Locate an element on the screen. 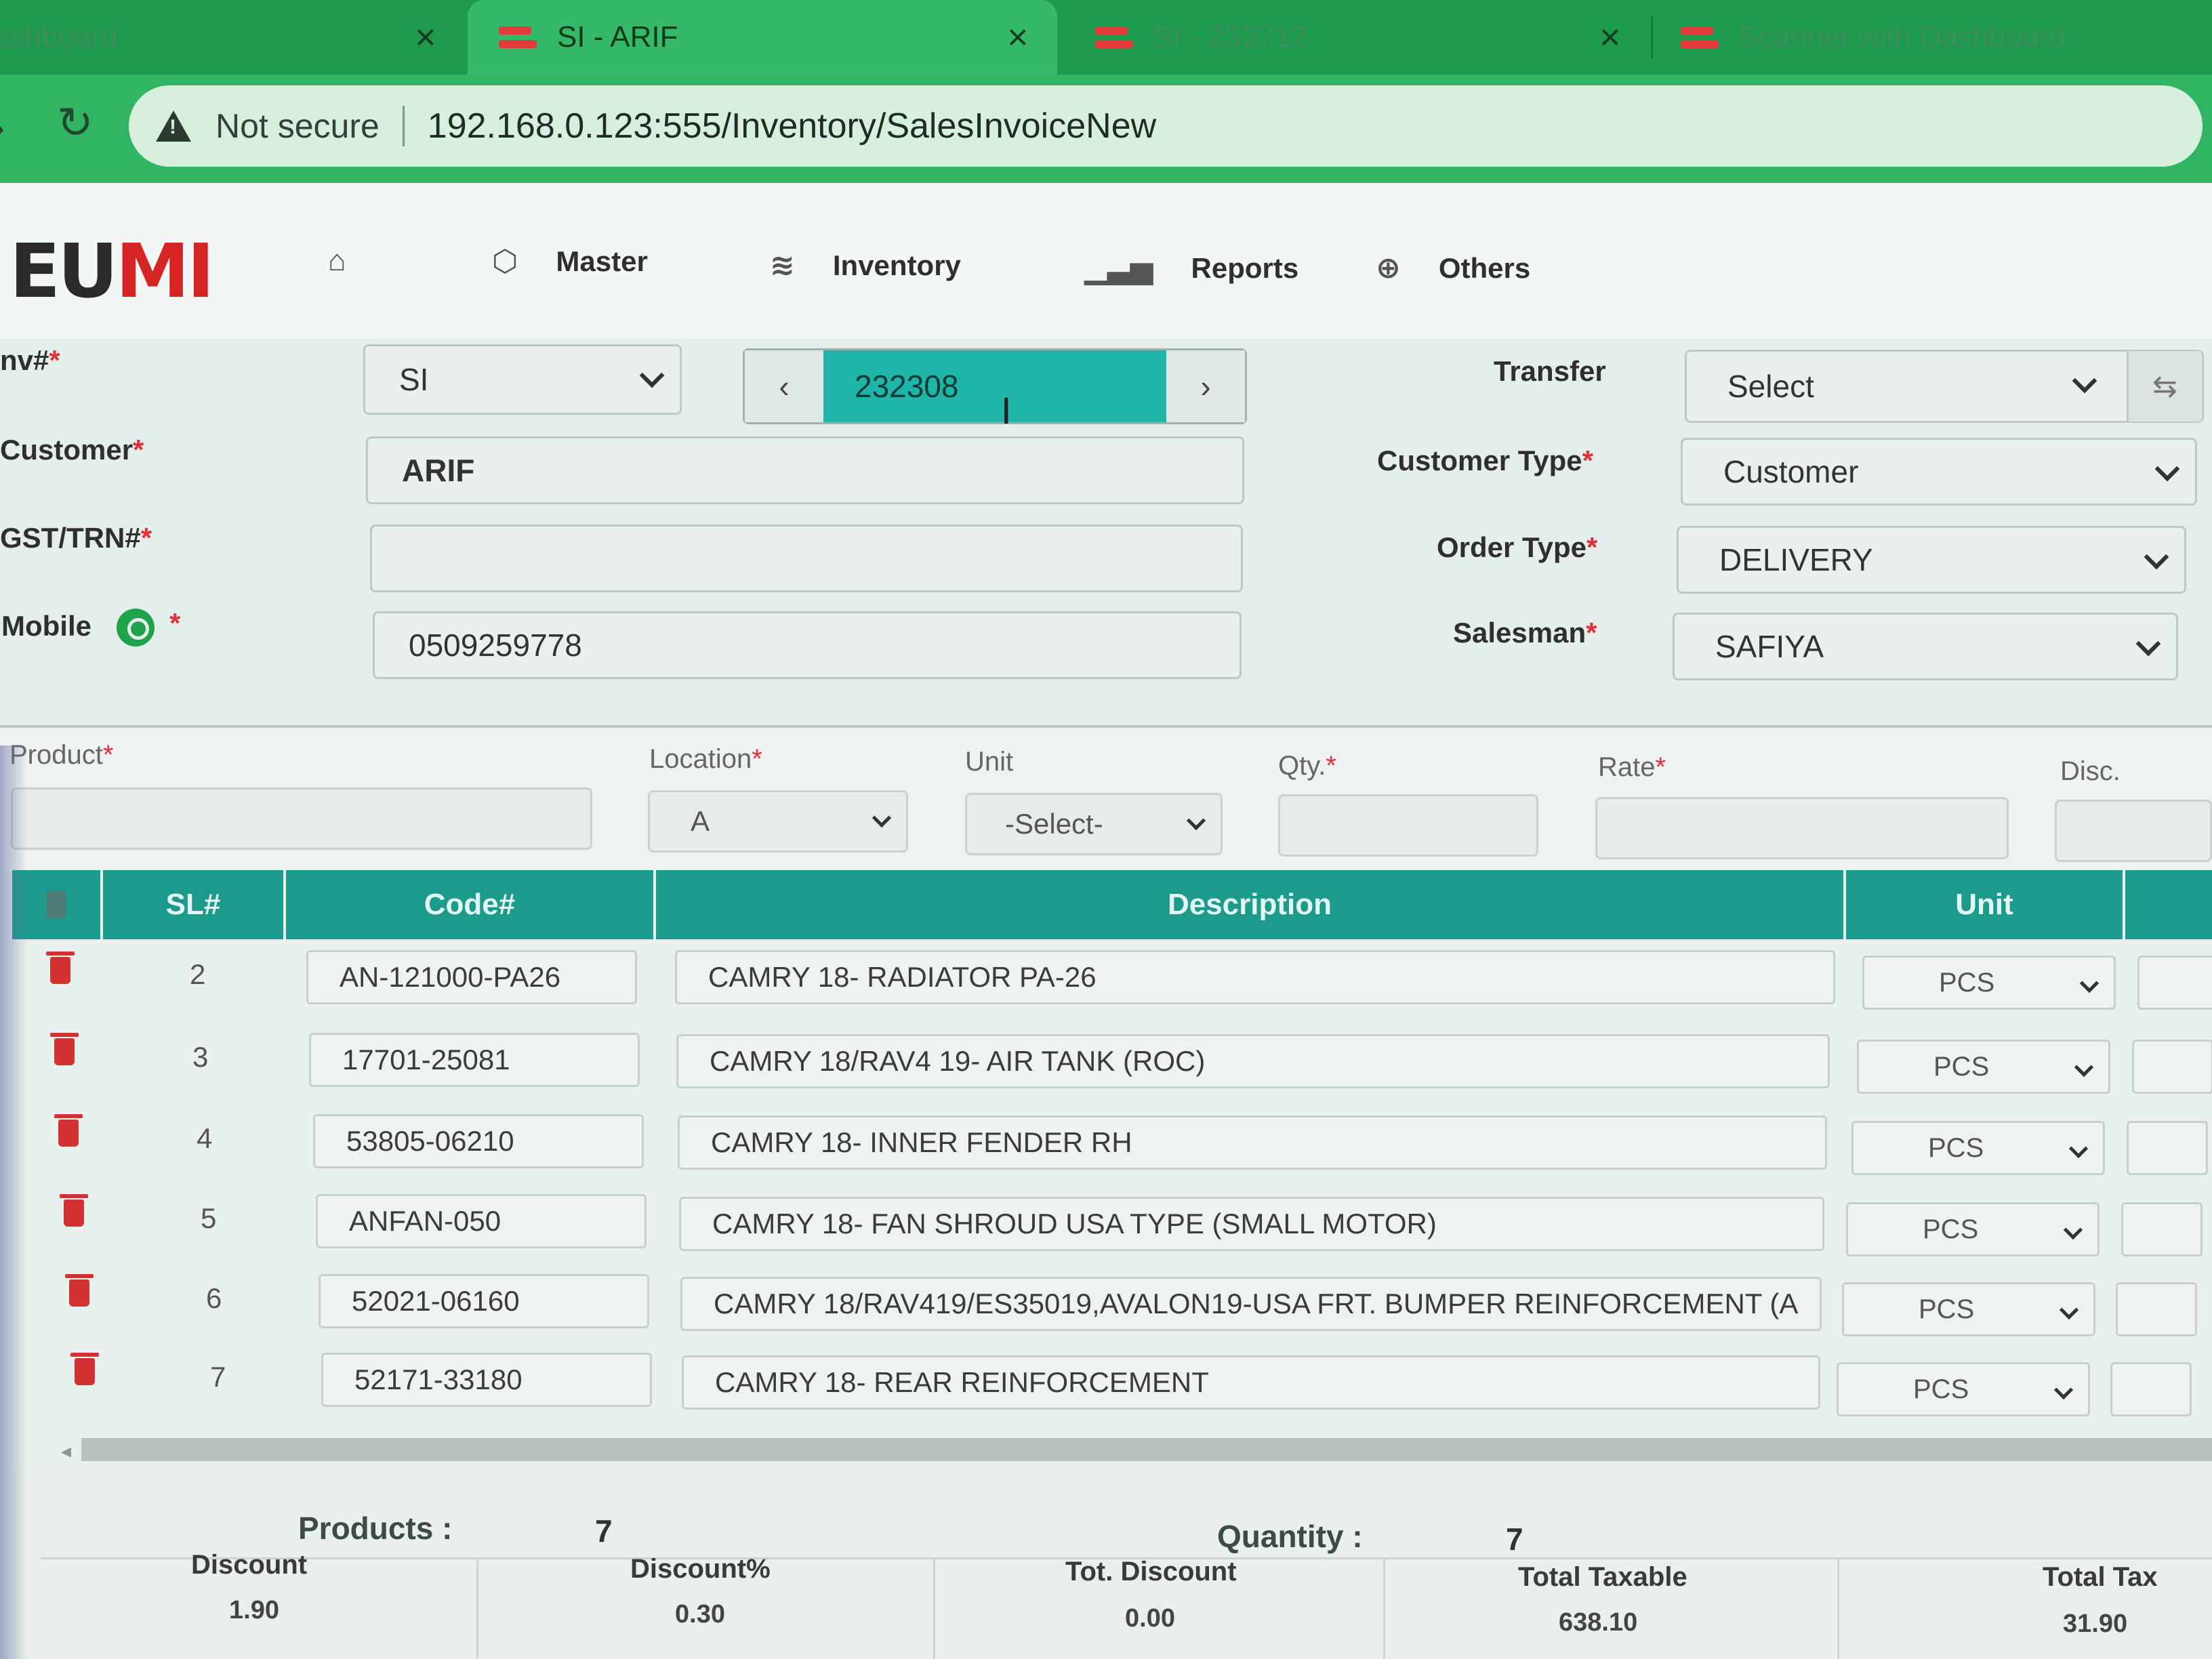 The width and height of the screenshot is (2212, 1659). unit-select: -Select- is located at coordinates (1094, 824).